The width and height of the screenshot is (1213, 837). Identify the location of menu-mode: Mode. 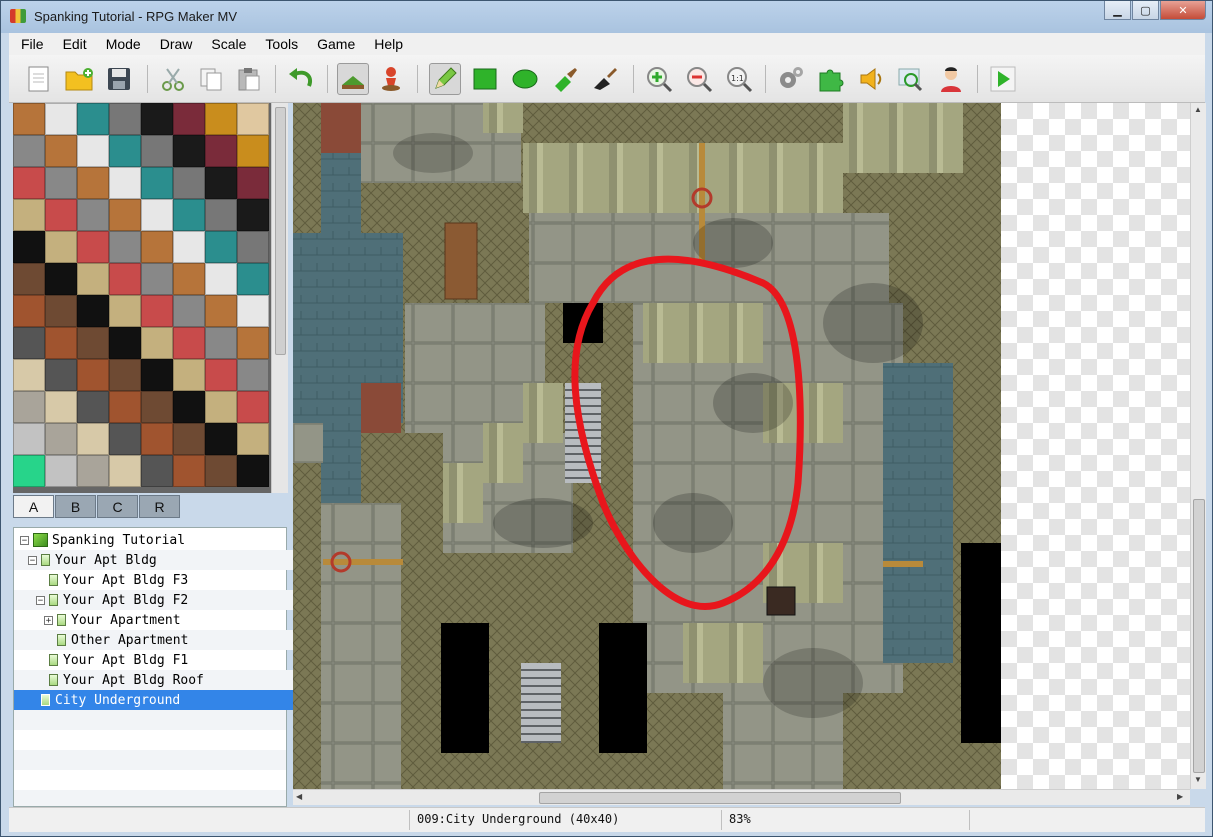
(121, 44).